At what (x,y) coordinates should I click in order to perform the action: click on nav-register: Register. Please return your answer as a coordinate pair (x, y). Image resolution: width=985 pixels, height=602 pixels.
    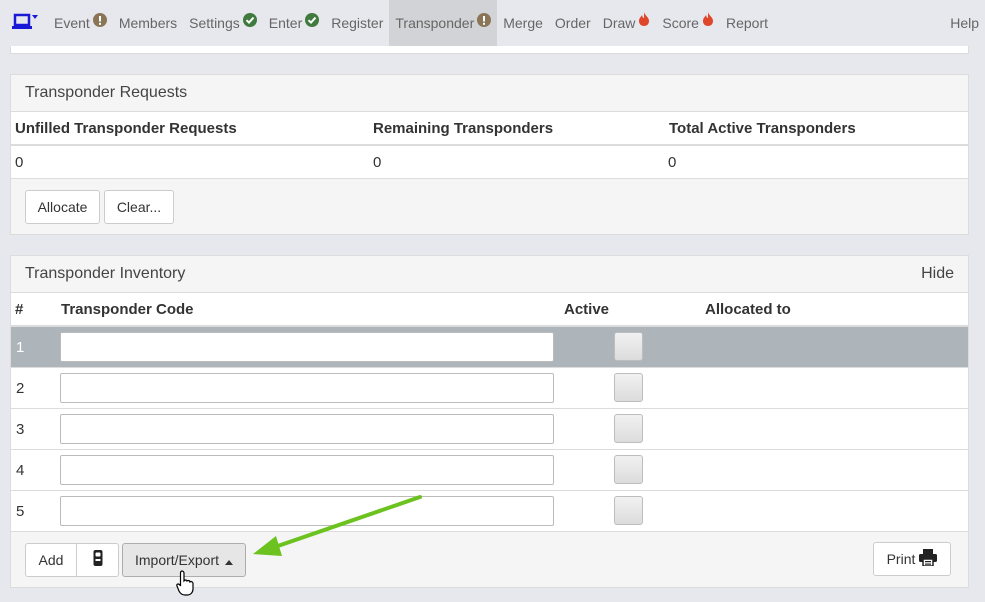
    Looking at the image, I should click on (357, 23).